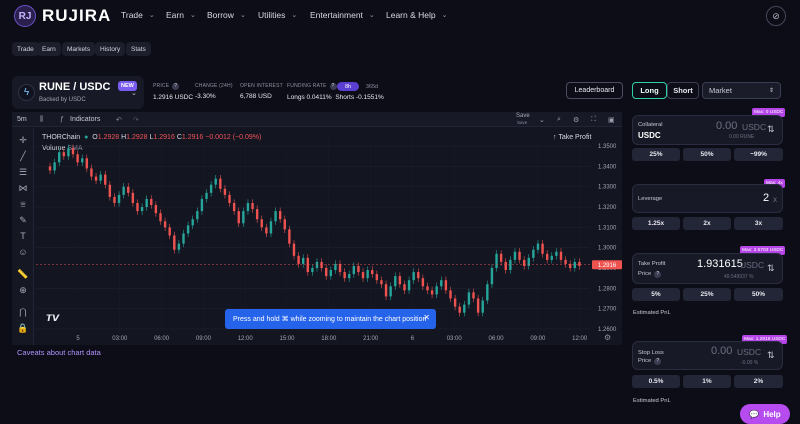 The width and height of the screenshot is (800, 424). What do you see at coordinates (750, 363) in the screenshot?
I see `stop-loss-percent: -0.00 %` at bounding box center [750, 363].